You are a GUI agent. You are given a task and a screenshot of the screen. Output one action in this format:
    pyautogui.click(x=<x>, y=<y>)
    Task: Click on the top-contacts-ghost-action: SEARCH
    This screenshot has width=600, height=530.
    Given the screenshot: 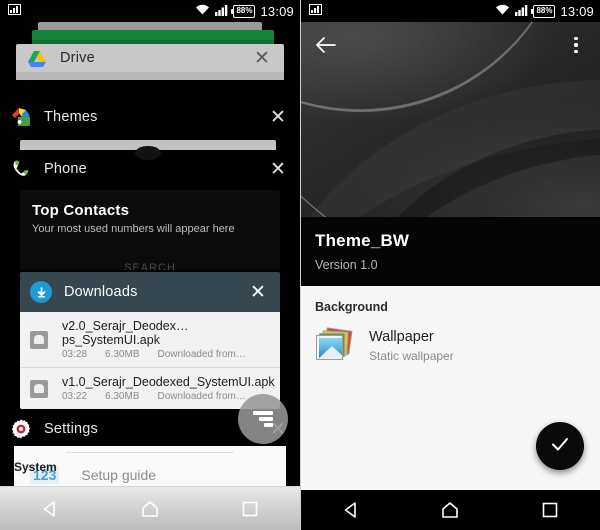 What is the action you would take?
    pyautogui.click(x=150, y=266)
    